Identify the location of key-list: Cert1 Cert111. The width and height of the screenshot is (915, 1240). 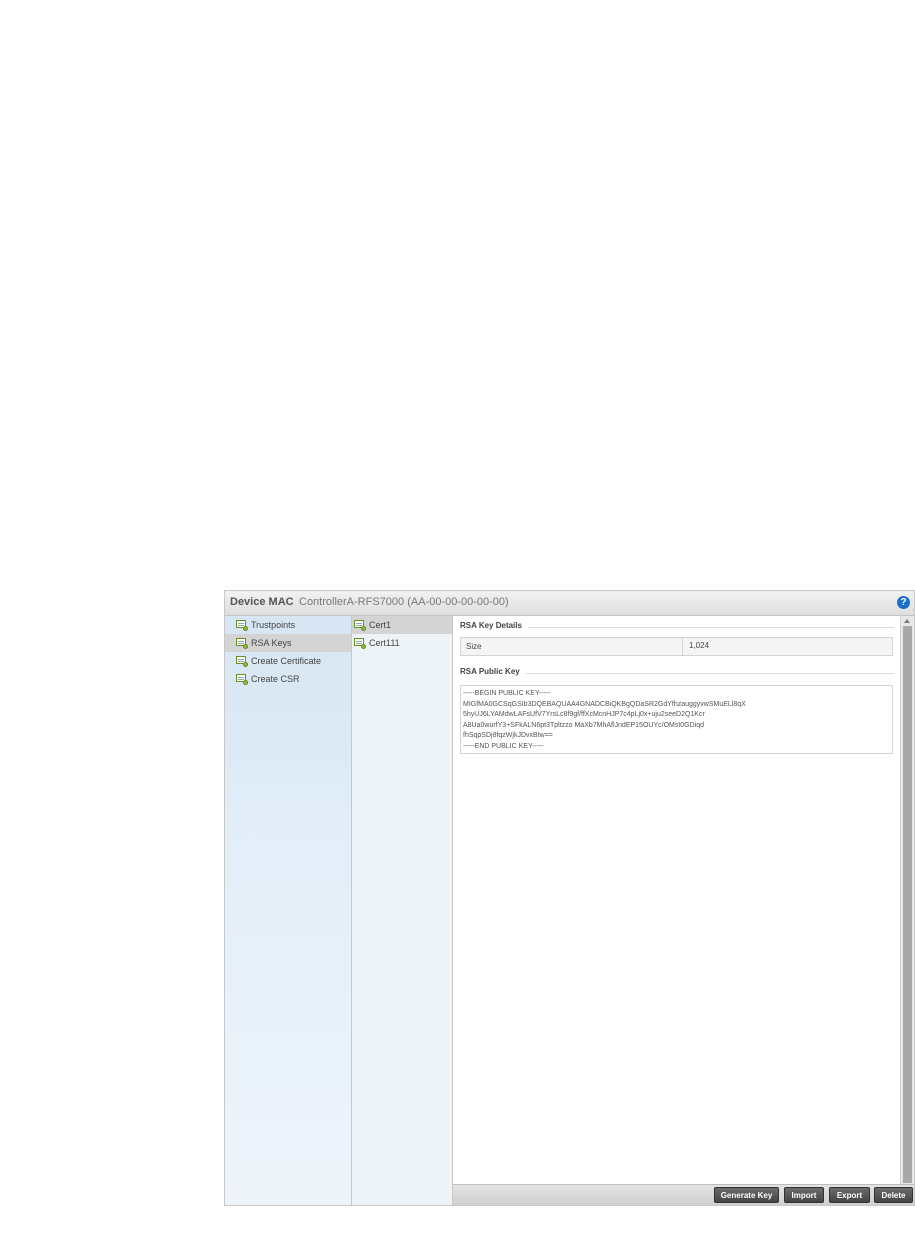
(402, 910).